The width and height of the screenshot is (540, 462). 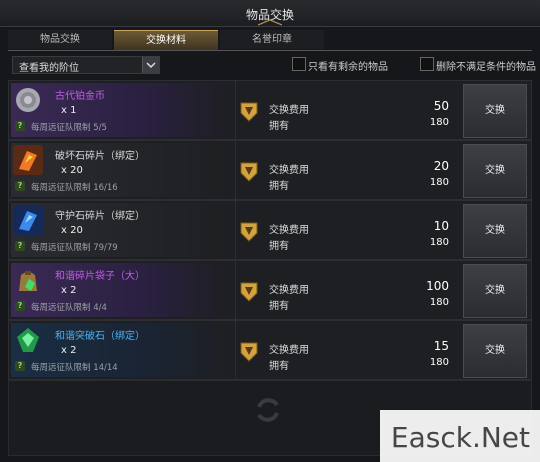 I want to click on cost-value: 100, so click(x=437, y=286).